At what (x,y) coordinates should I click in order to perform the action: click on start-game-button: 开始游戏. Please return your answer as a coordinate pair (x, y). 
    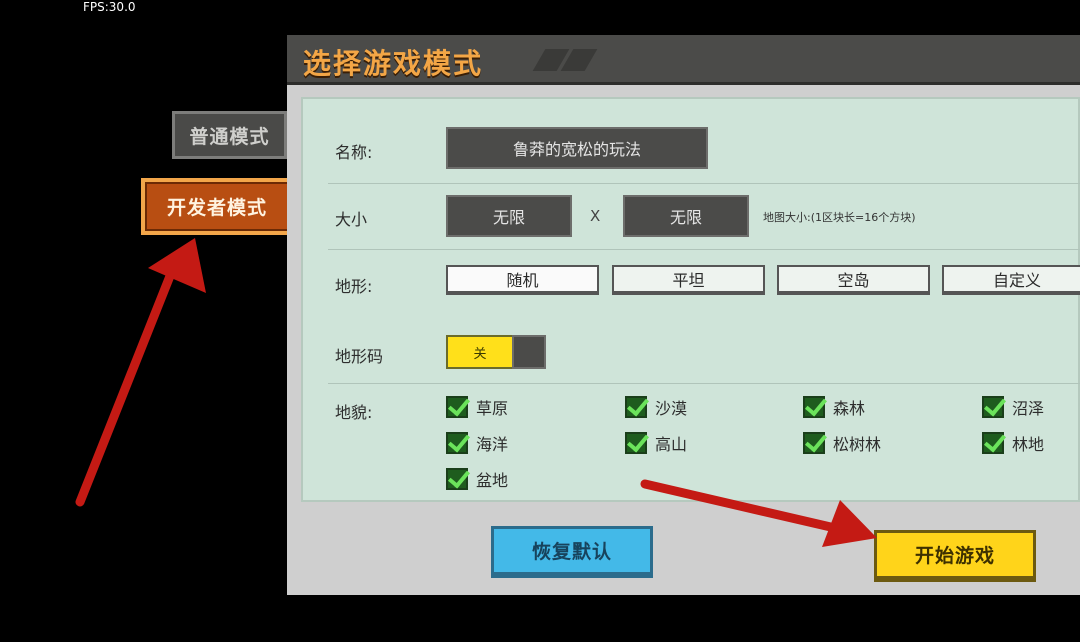
    Looking at the image, I should click on (955, 556).